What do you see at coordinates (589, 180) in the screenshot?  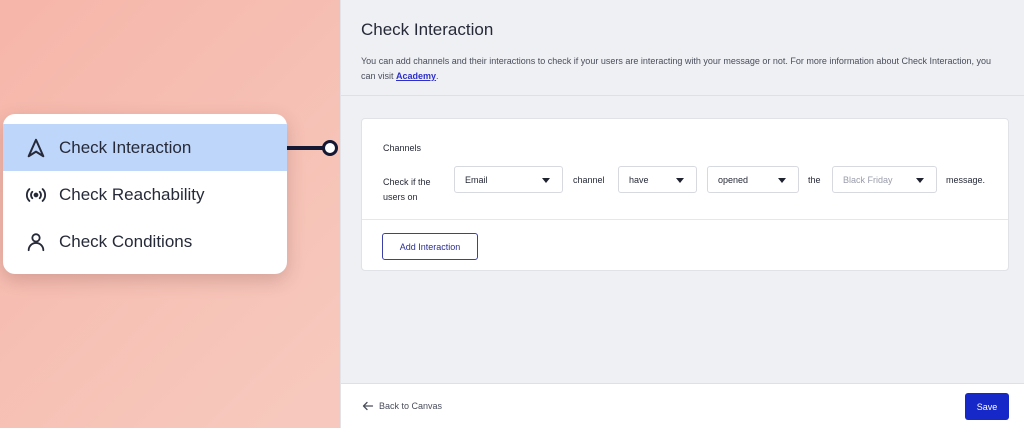 I see `word-channel: channel` at bounding box center [589, 180].